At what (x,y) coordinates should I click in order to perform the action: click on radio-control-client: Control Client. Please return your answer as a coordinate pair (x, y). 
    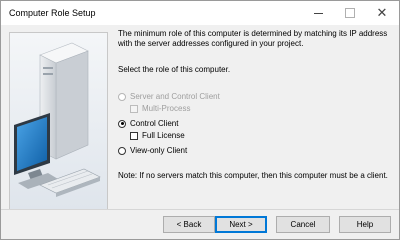
    Looking at the image, I should click on (148, 123).